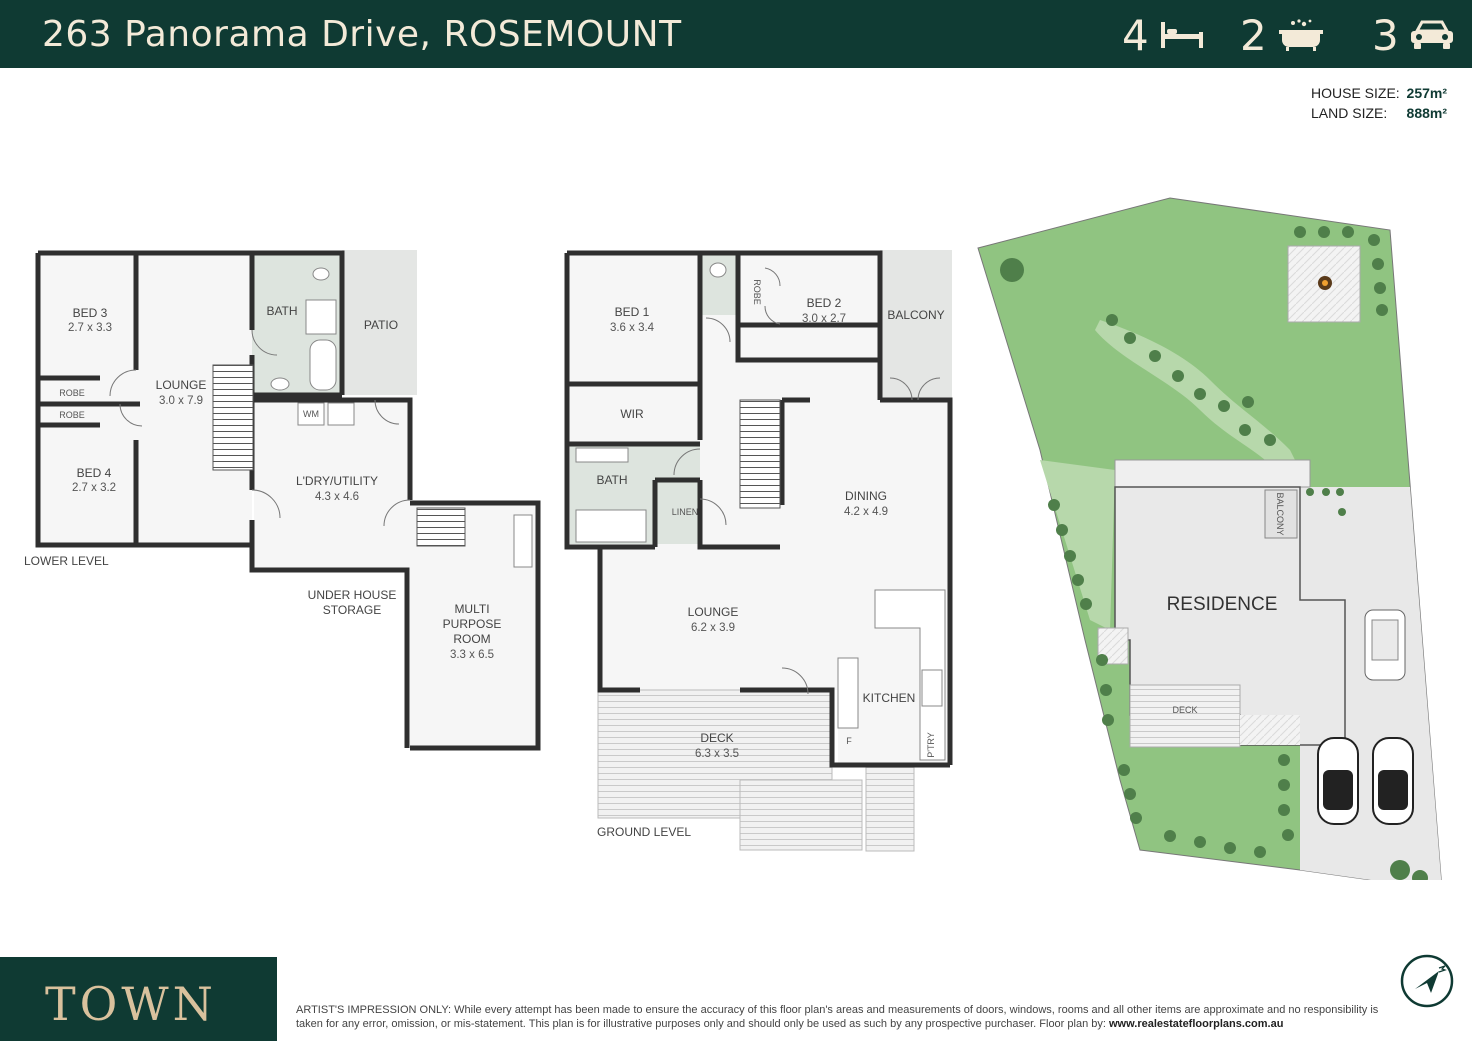  Describe the element at coordinates (311, 414) in the screenshot. I see `wm-label: WM` at that location.